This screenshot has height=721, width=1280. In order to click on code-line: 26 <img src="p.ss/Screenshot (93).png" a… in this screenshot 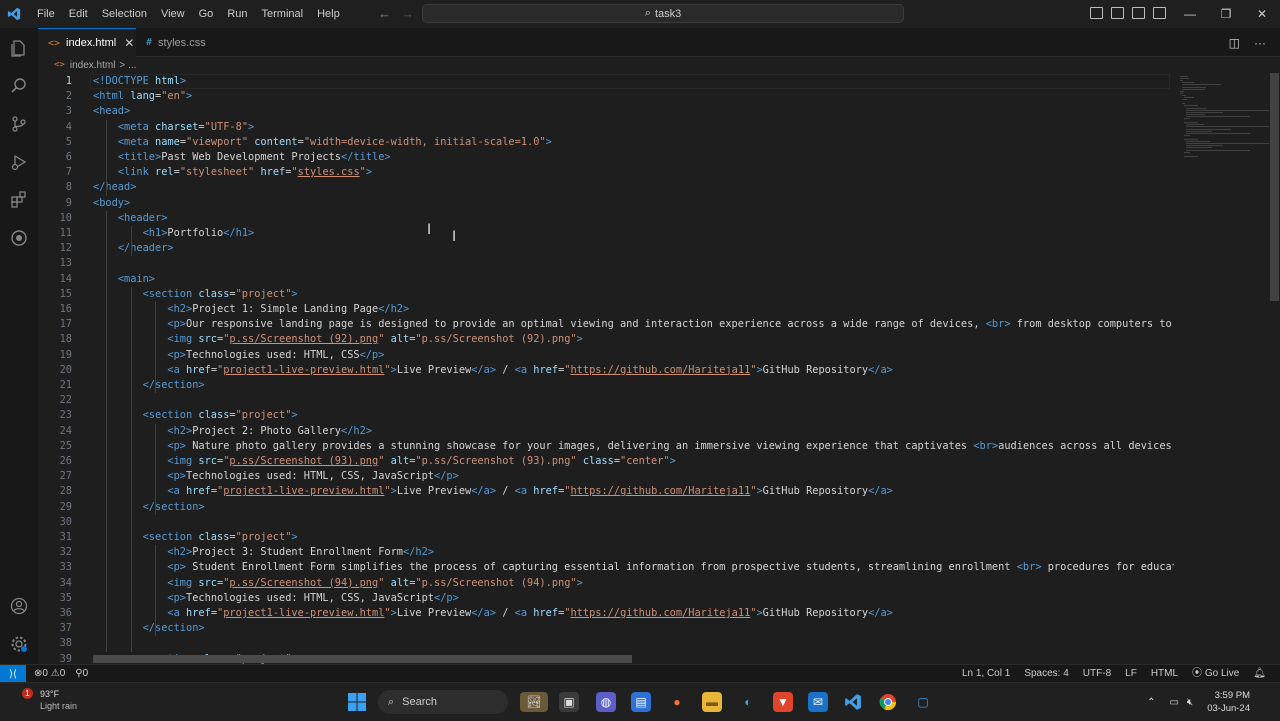, I will do `click(606, 461)`.